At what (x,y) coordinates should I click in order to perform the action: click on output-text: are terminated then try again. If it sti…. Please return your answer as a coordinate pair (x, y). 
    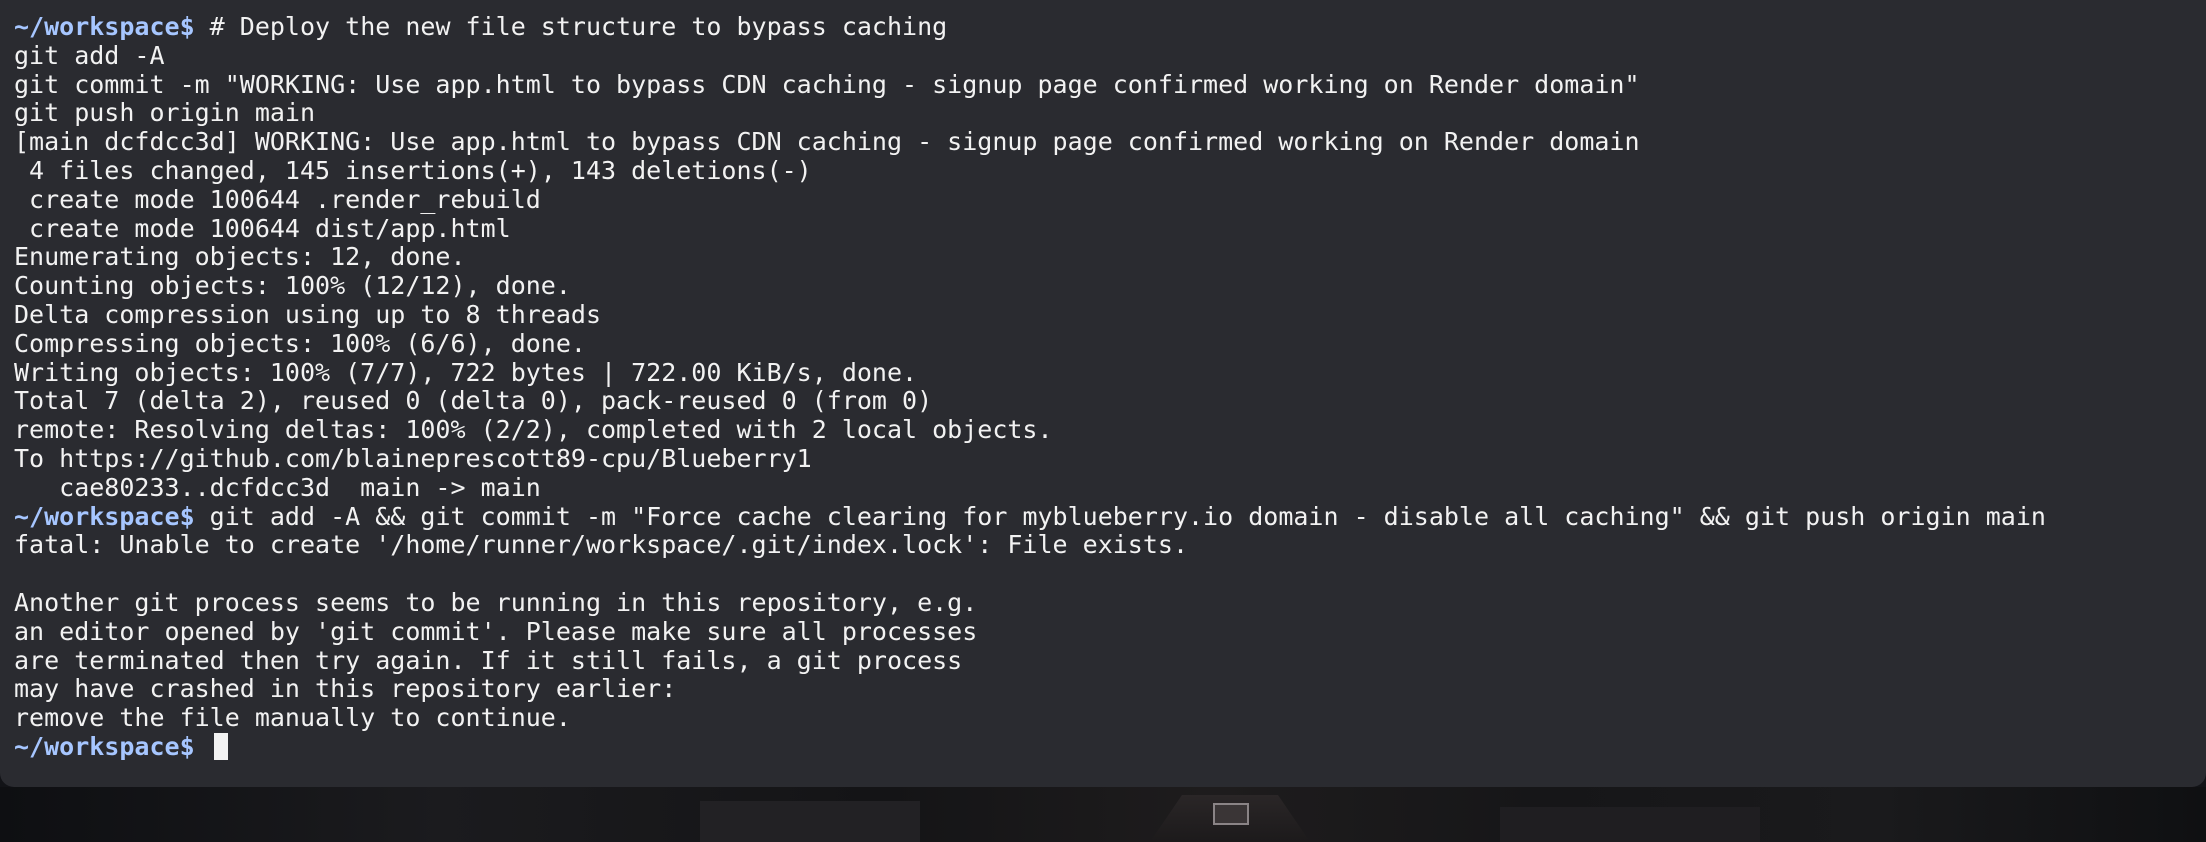
    Looking at the image, I should click on (488, 660).